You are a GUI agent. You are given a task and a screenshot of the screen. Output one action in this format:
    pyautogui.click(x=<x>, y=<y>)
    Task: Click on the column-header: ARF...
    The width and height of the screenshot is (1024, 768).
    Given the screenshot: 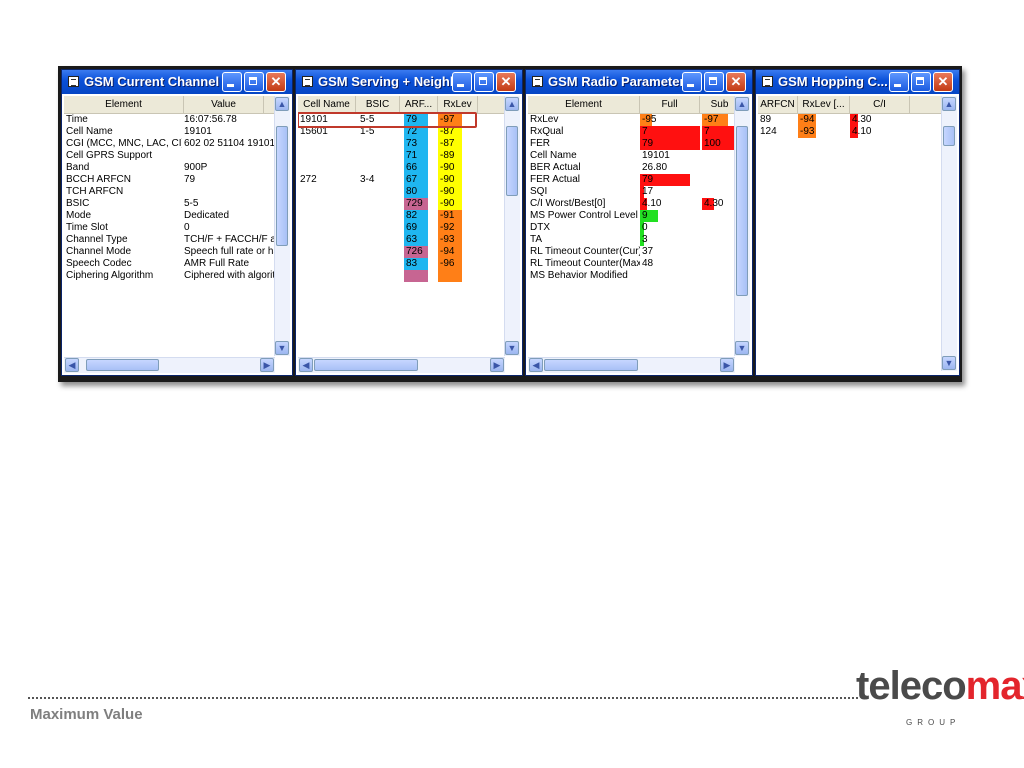 What is the action you would take?
    pyautogui.click(x=419, y=104)
    